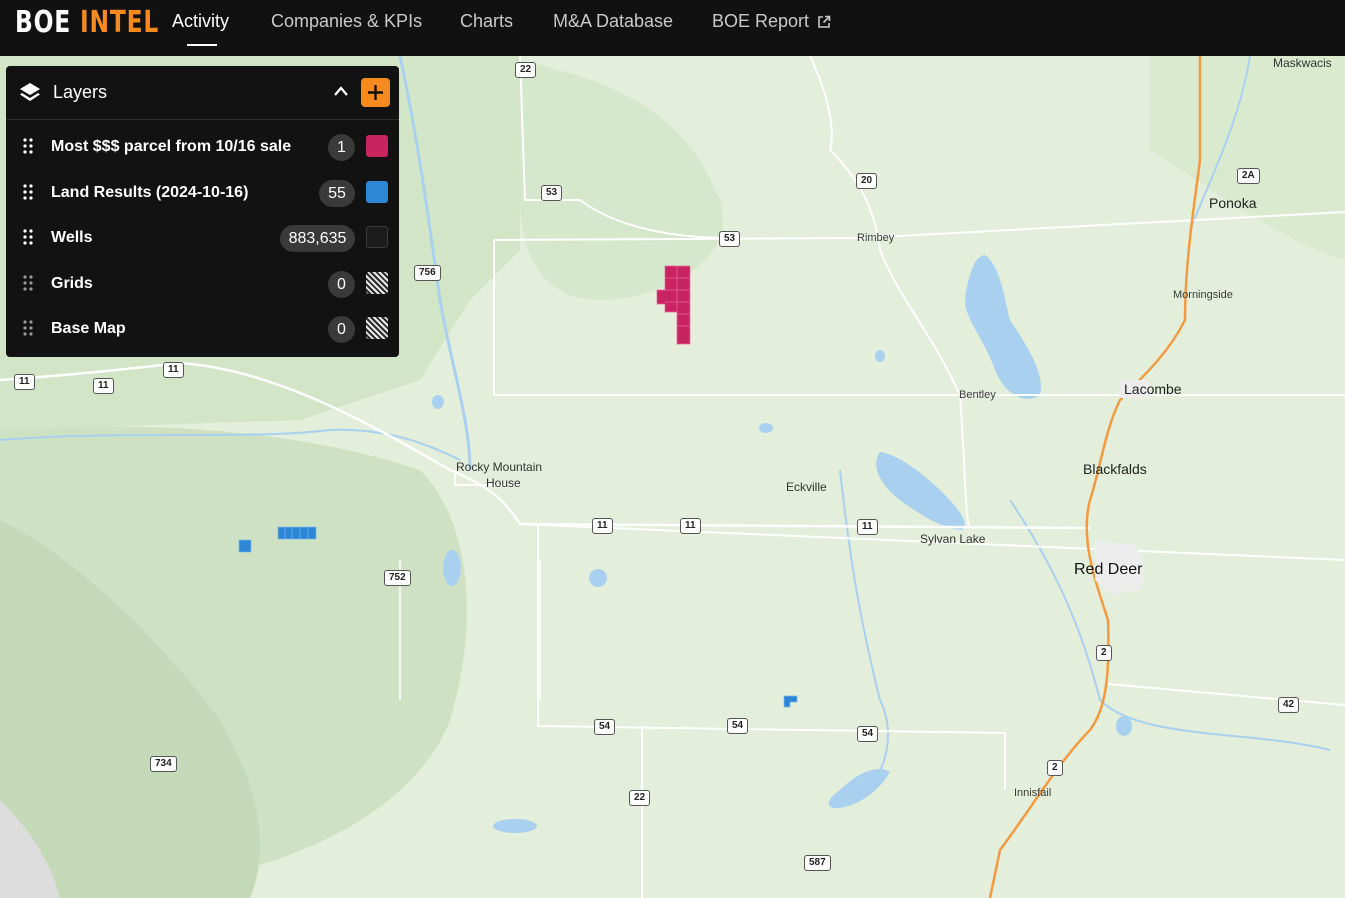 The image size is (1345, 898). What do you see at coordinates (760, 28) in the screenshot?
I see `nav-tab-boe-report: BOE Report` at bounding box center [760, 28].